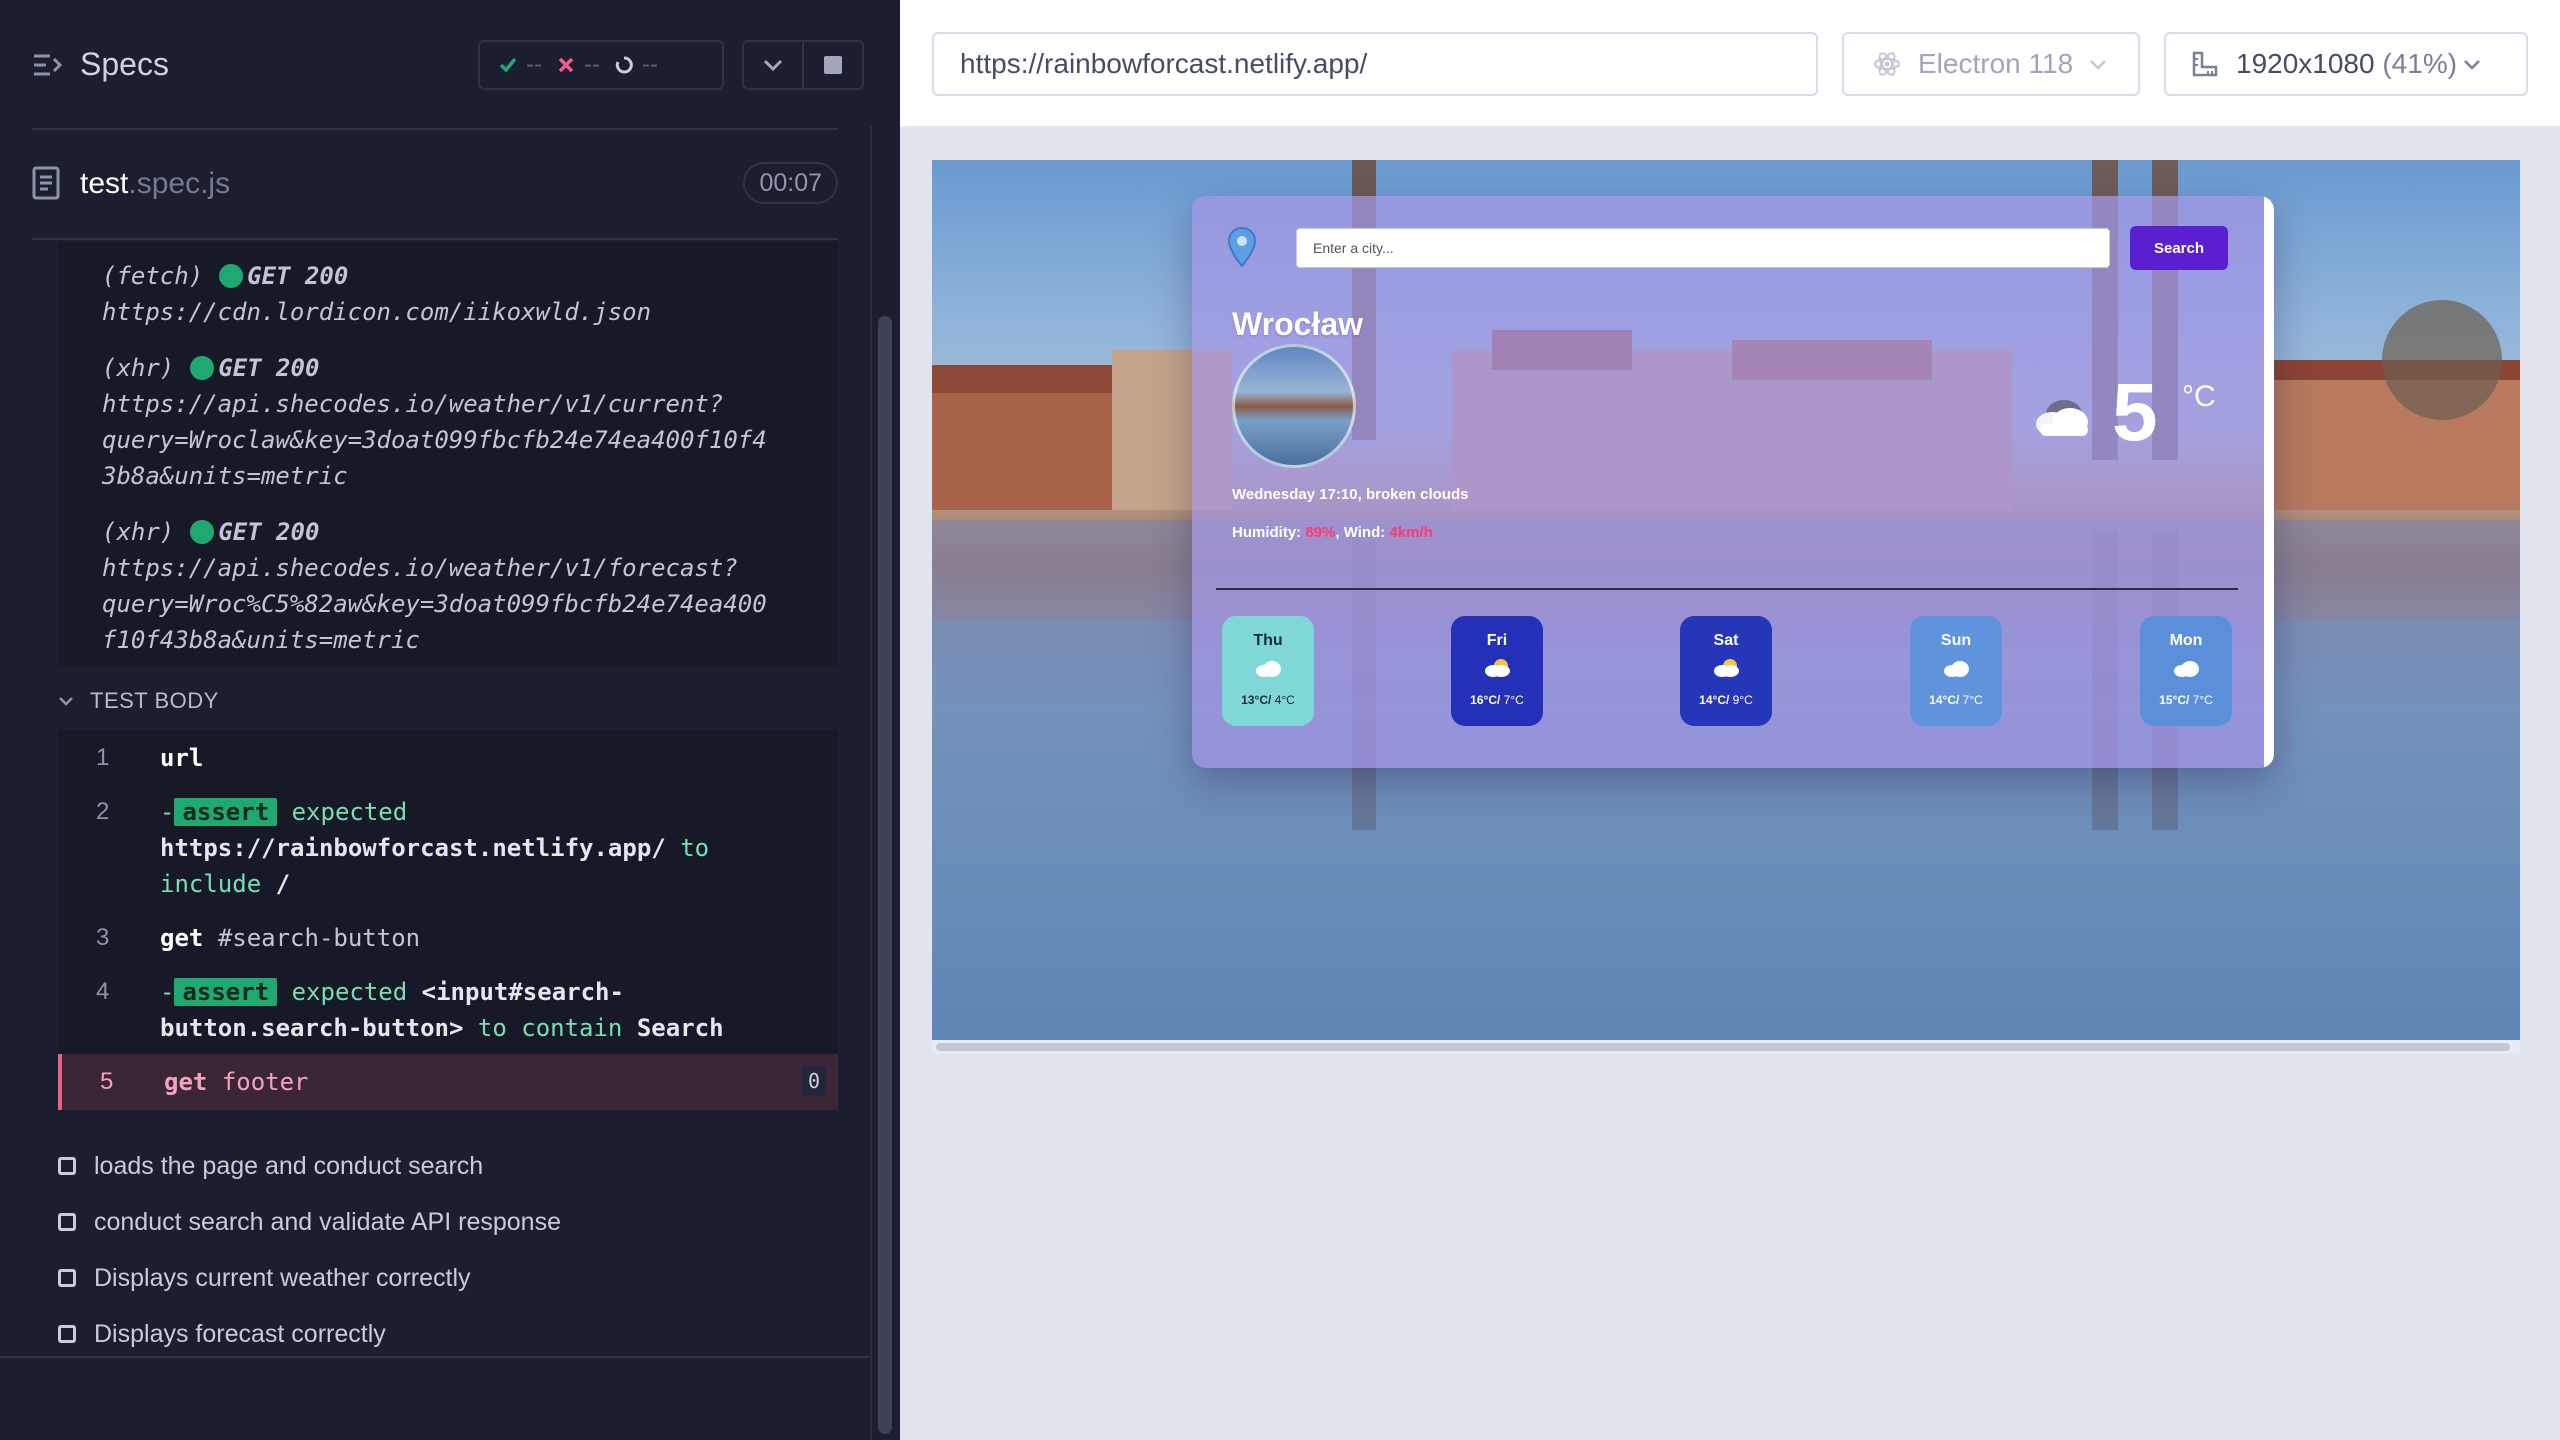 This screenshot has height=1440, width=2560. What do you see at coordinates (1944, 700) in the screenshot?
I see `forecast-high: 14°C/` at bounding box center [1944, 700].